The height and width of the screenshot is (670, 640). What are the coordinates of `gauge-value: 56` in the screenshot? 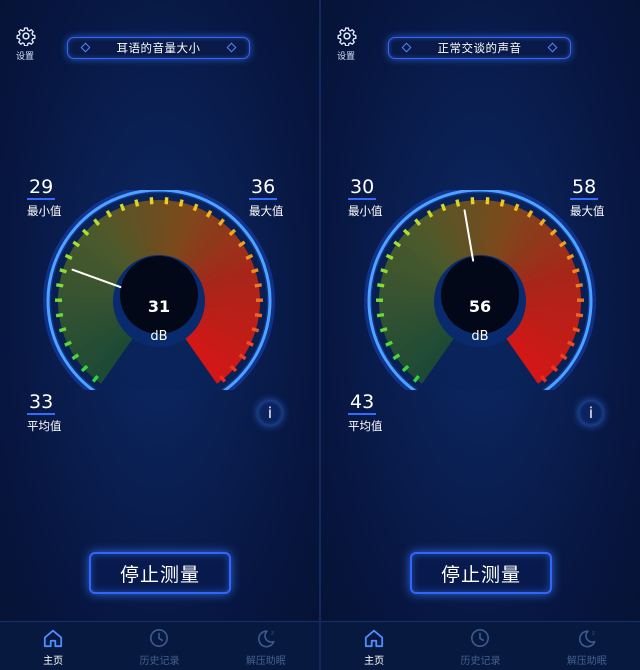 It's located at (480, 306).